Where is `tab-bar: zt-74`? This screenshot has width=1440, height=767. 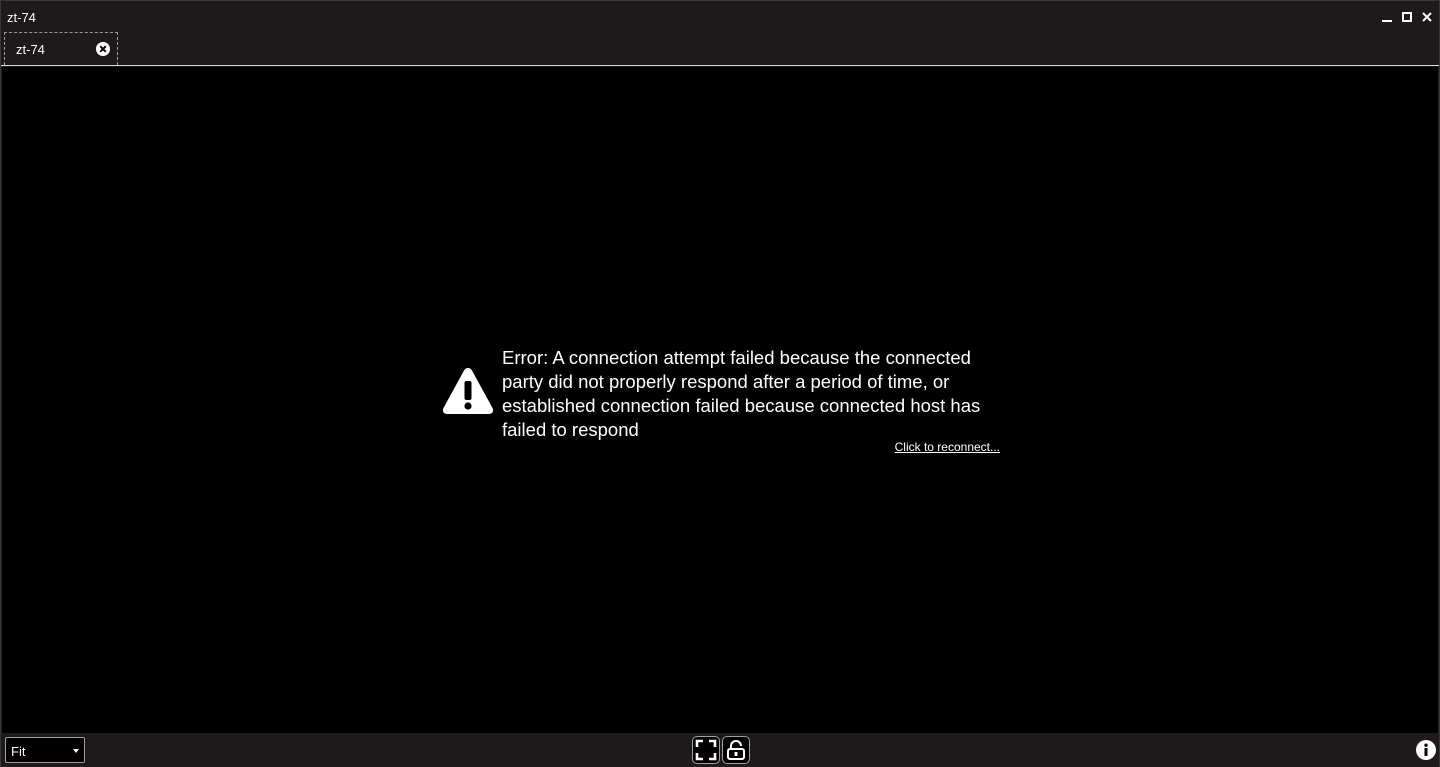
tab-bar: zt-74 is located at coordinates (720, 49).